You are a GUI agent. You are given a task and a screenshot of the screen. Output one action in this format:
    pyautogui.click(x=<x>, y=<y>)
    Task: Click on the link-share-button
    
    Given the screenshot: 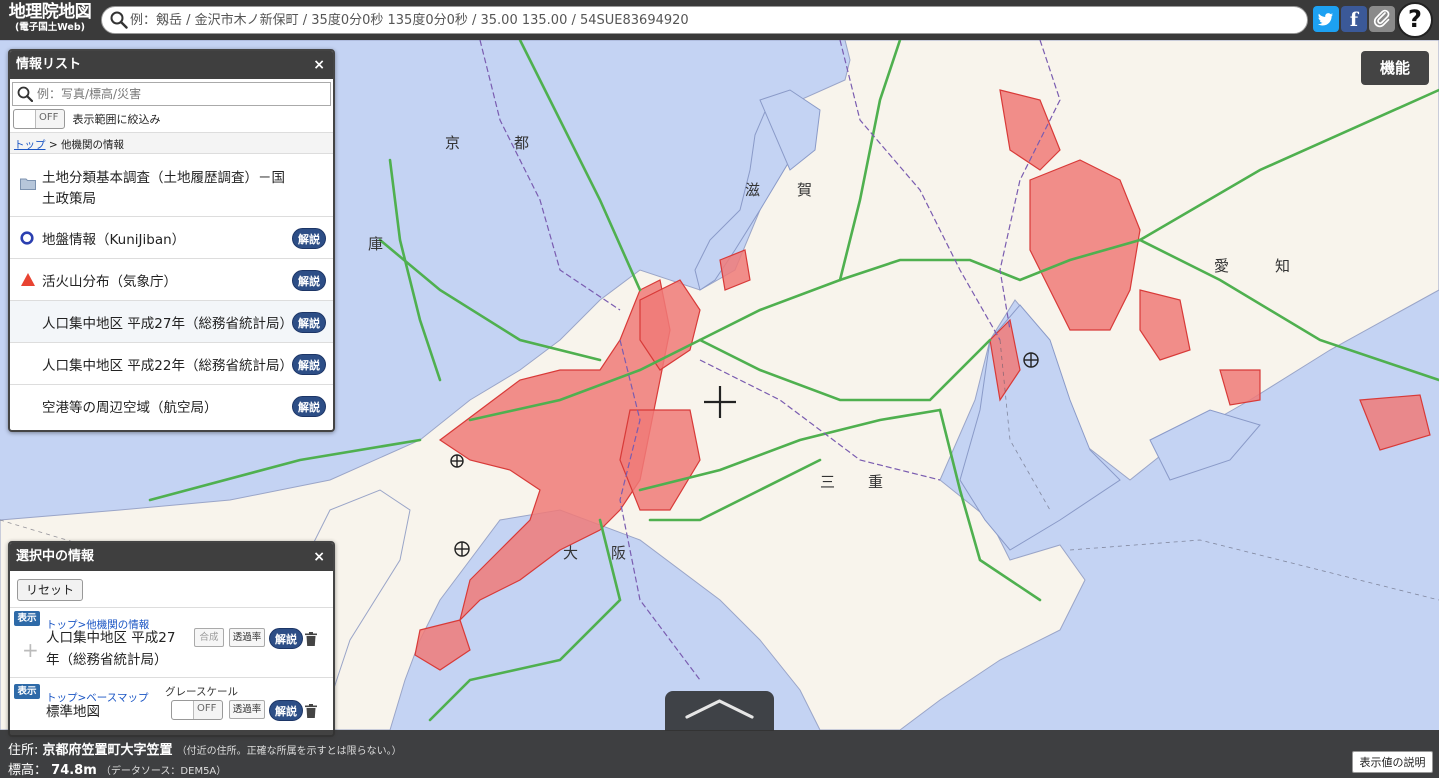 What is the action you would take?
    pyautogui.click(x=1382, y=19)
    